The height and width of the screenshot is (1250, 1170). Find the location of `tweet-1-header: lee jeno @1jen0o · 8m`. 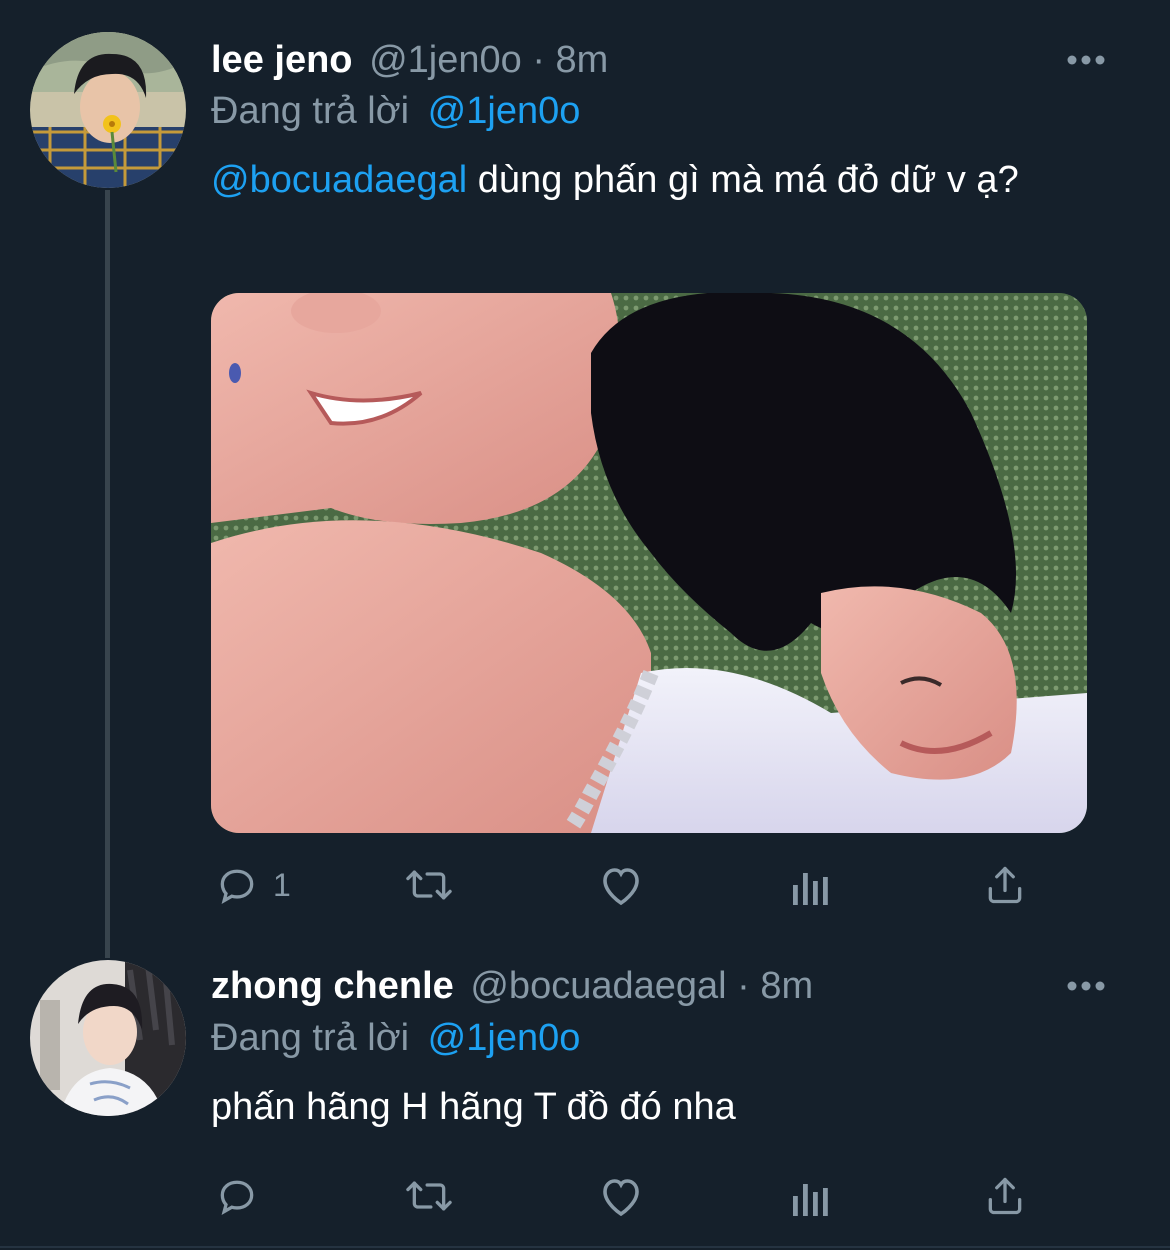

tweet-1-header: lee jeno @1jen0o · 8m is located at coordinates (409, 60).